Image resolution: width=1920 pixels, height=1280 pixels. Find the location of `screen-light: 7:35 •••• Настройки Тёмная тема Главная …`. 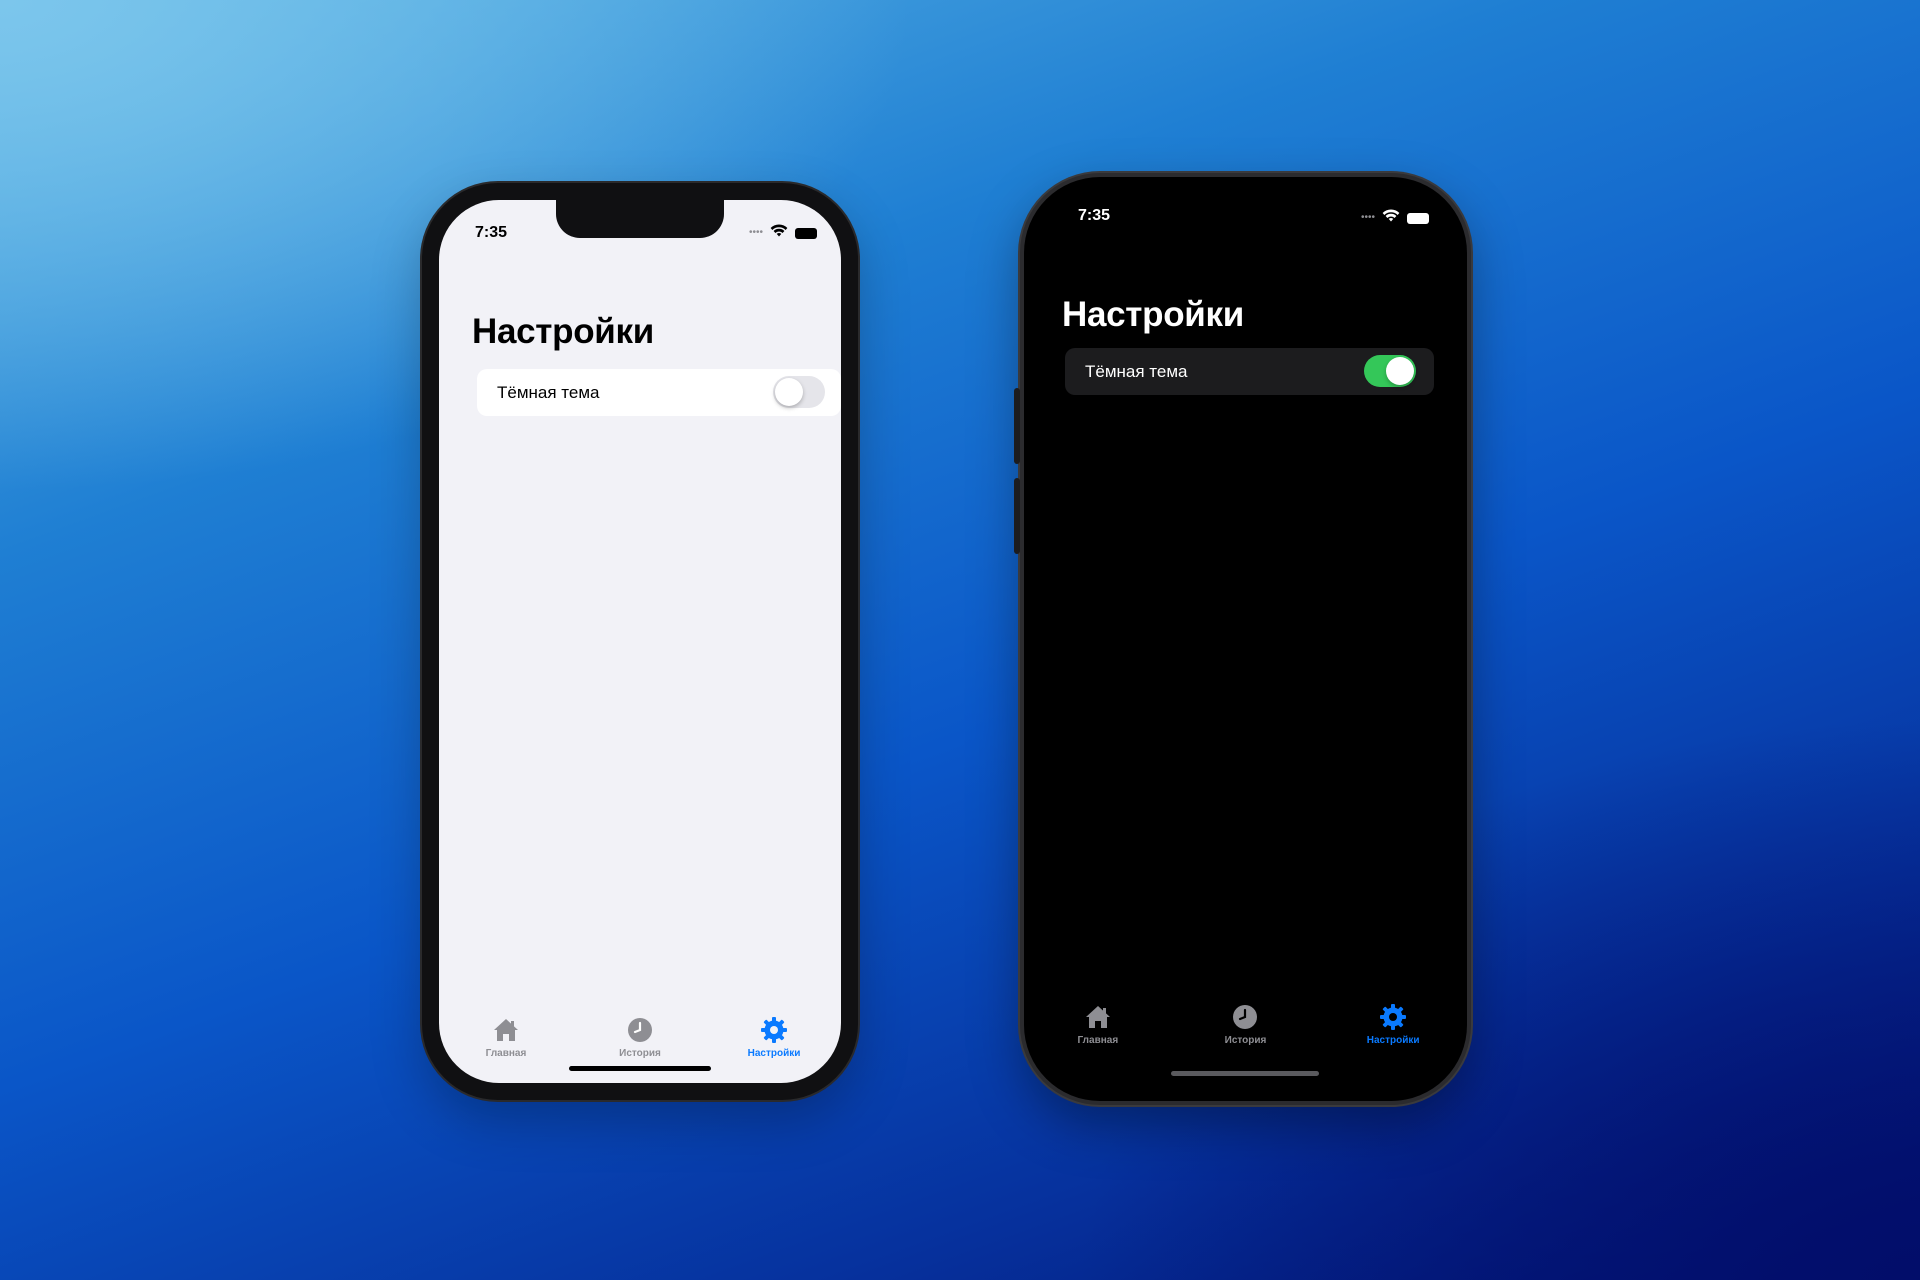

screen-light: 7:35 •••• Настройки Тёмная тема Главная … is located at coordinates (640, 641).